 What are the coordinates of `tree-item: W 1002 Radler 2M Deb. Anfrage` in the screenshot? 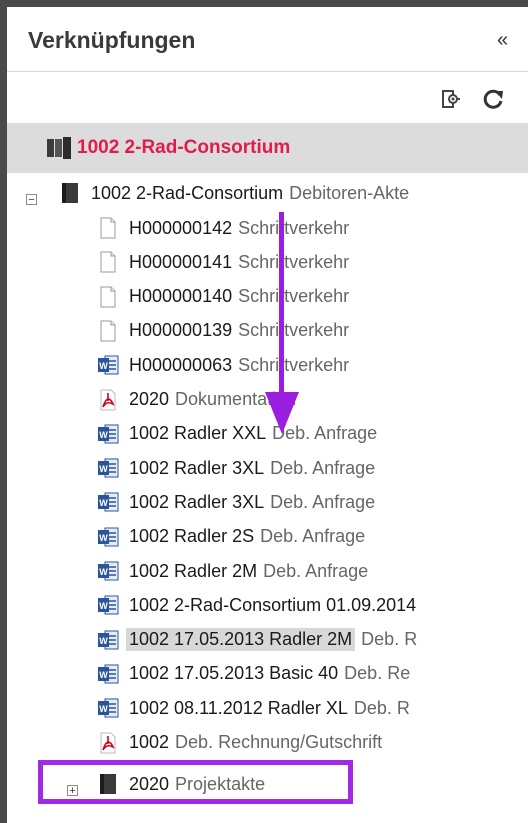 It's located at (232, 571).